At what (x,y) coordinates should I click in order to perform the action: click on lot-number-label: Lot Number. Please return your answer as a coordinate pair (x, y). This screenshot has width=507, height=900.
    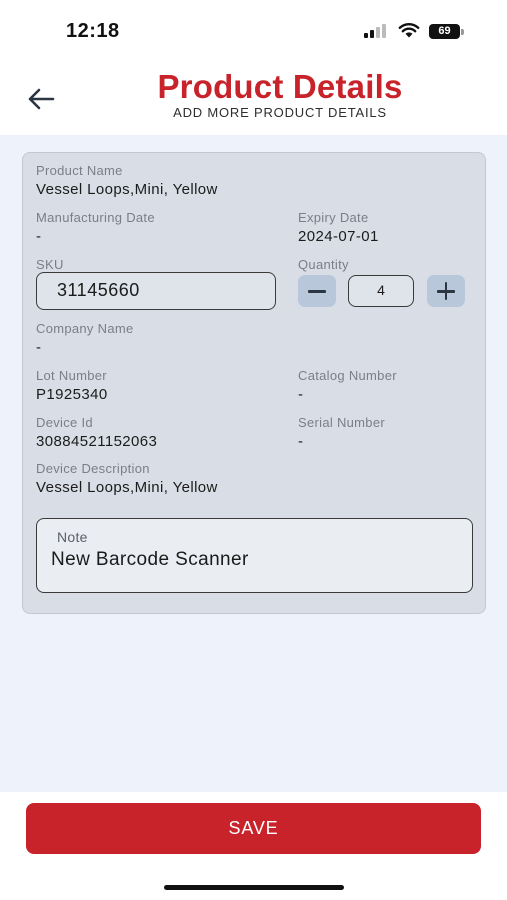
    Looking at the image, I should click on (71, 375).